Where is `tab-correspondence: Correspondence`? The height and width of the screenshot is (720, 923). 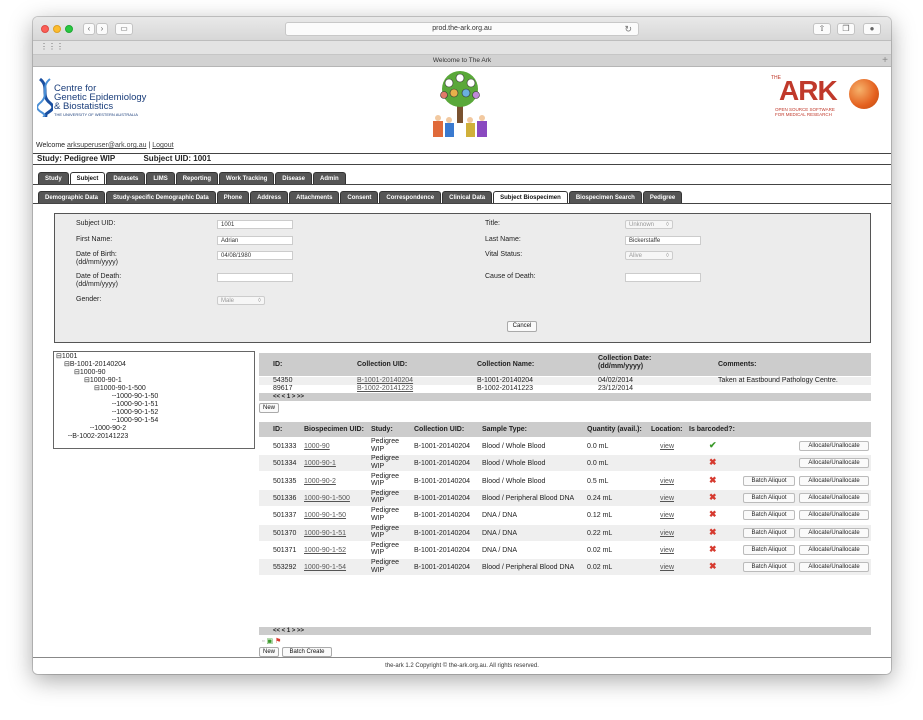 tab-correspondence: Correspondence is located at coordinates (410, 197).